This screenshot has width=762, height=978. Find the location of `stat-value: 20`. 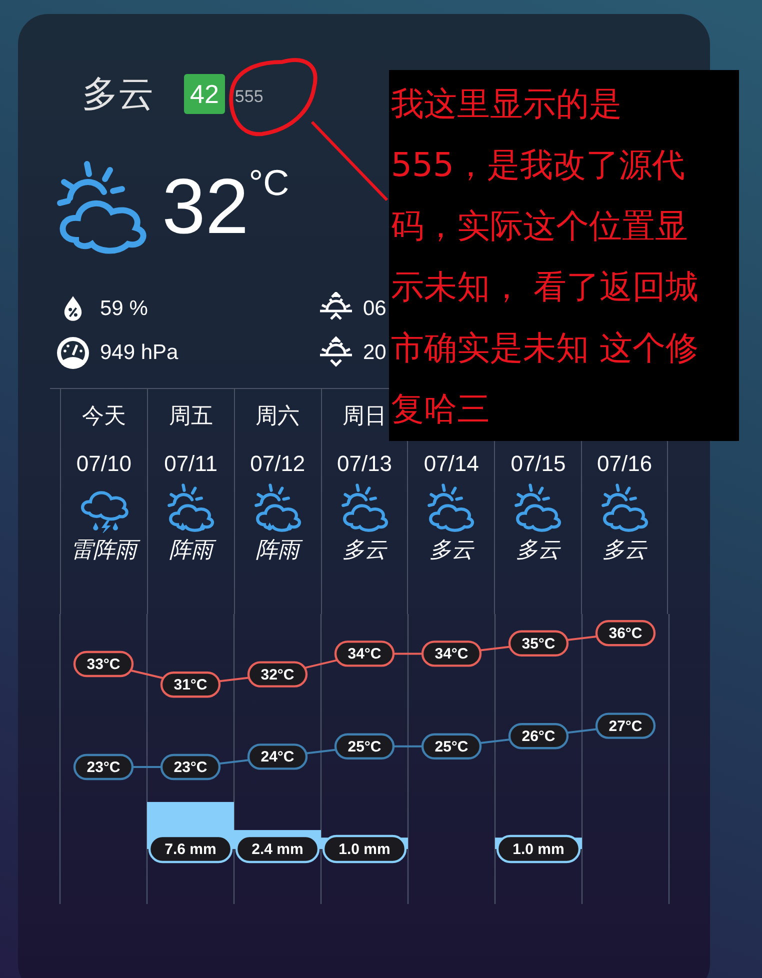

stat-value: 20 is located at coordinates (374, 353).